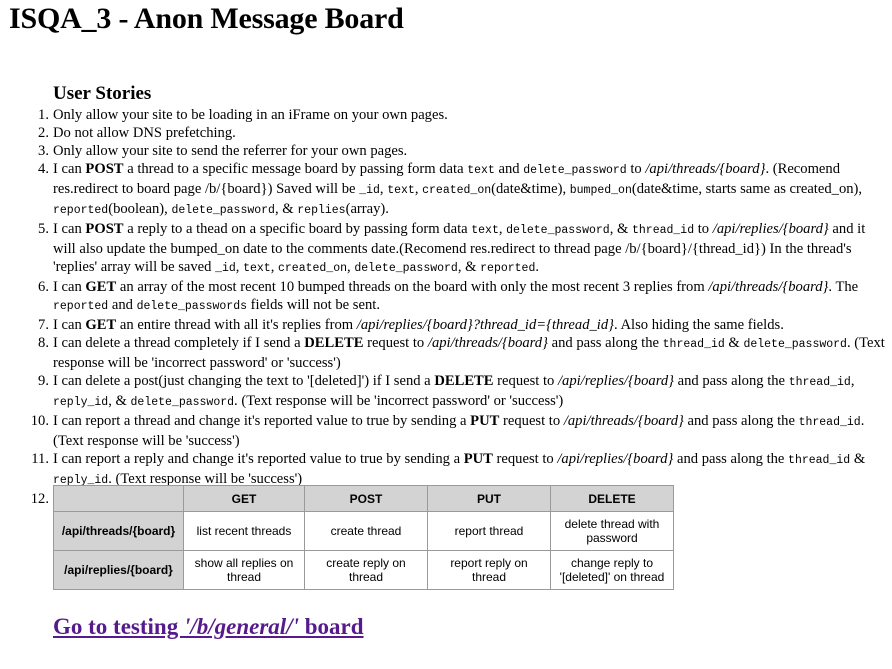  I want to click on story-text: &, so click(734, 343).